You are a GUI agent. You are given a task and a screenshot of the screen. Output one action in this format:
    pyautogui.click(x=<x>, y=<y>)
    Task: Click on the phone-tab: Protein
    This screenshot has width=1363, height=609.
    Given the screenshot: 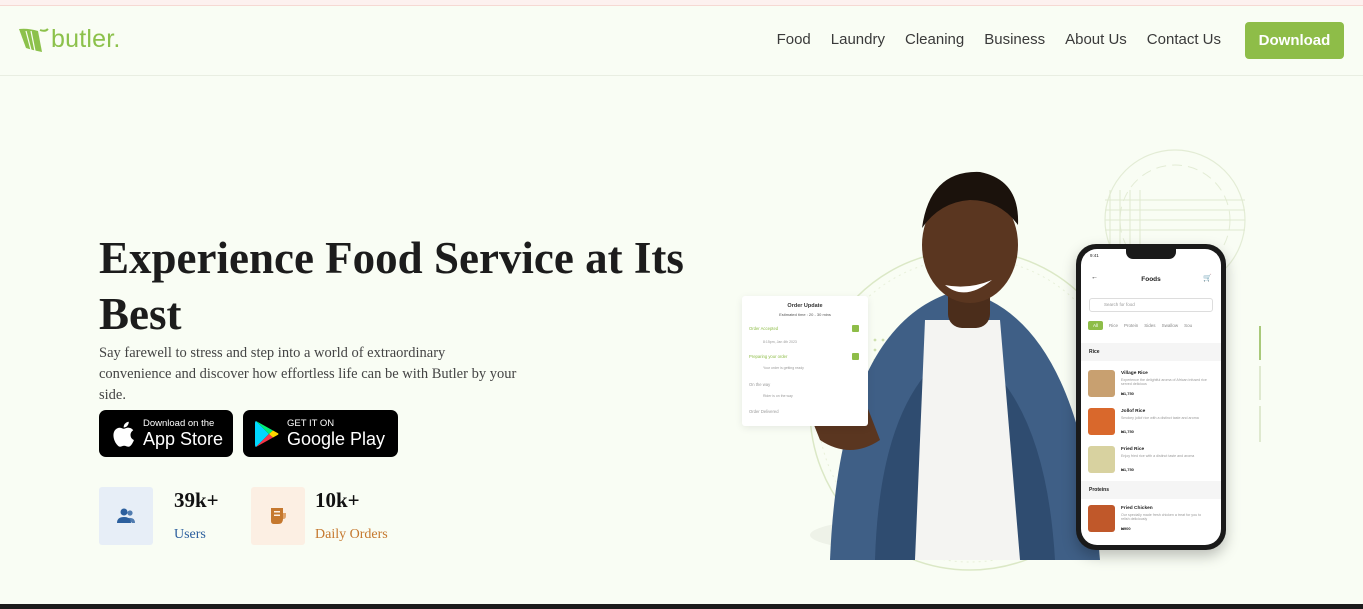 What is the action you would take?
    pyautogui.click(x=1131, y=325)
    